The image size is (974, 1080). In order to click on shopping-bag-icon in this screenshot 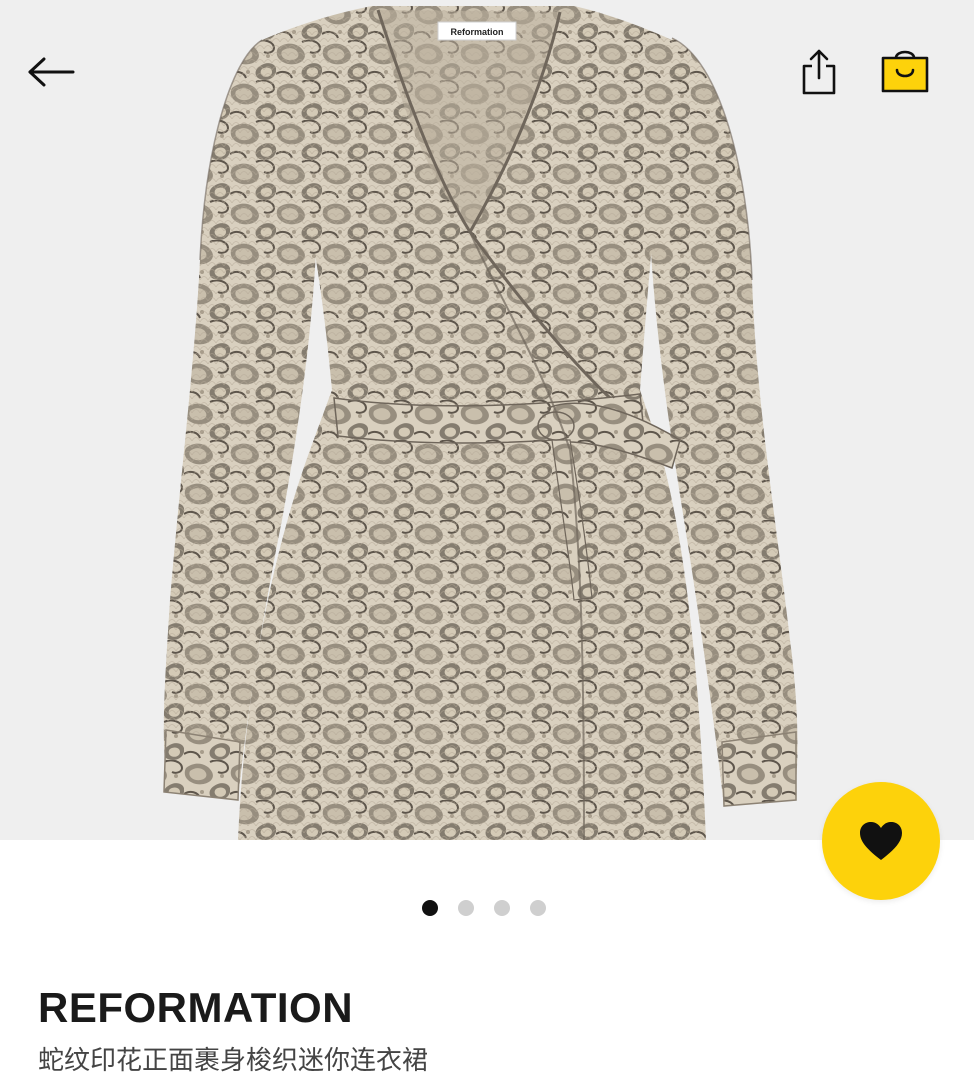, I will do `click(905, 71)`.